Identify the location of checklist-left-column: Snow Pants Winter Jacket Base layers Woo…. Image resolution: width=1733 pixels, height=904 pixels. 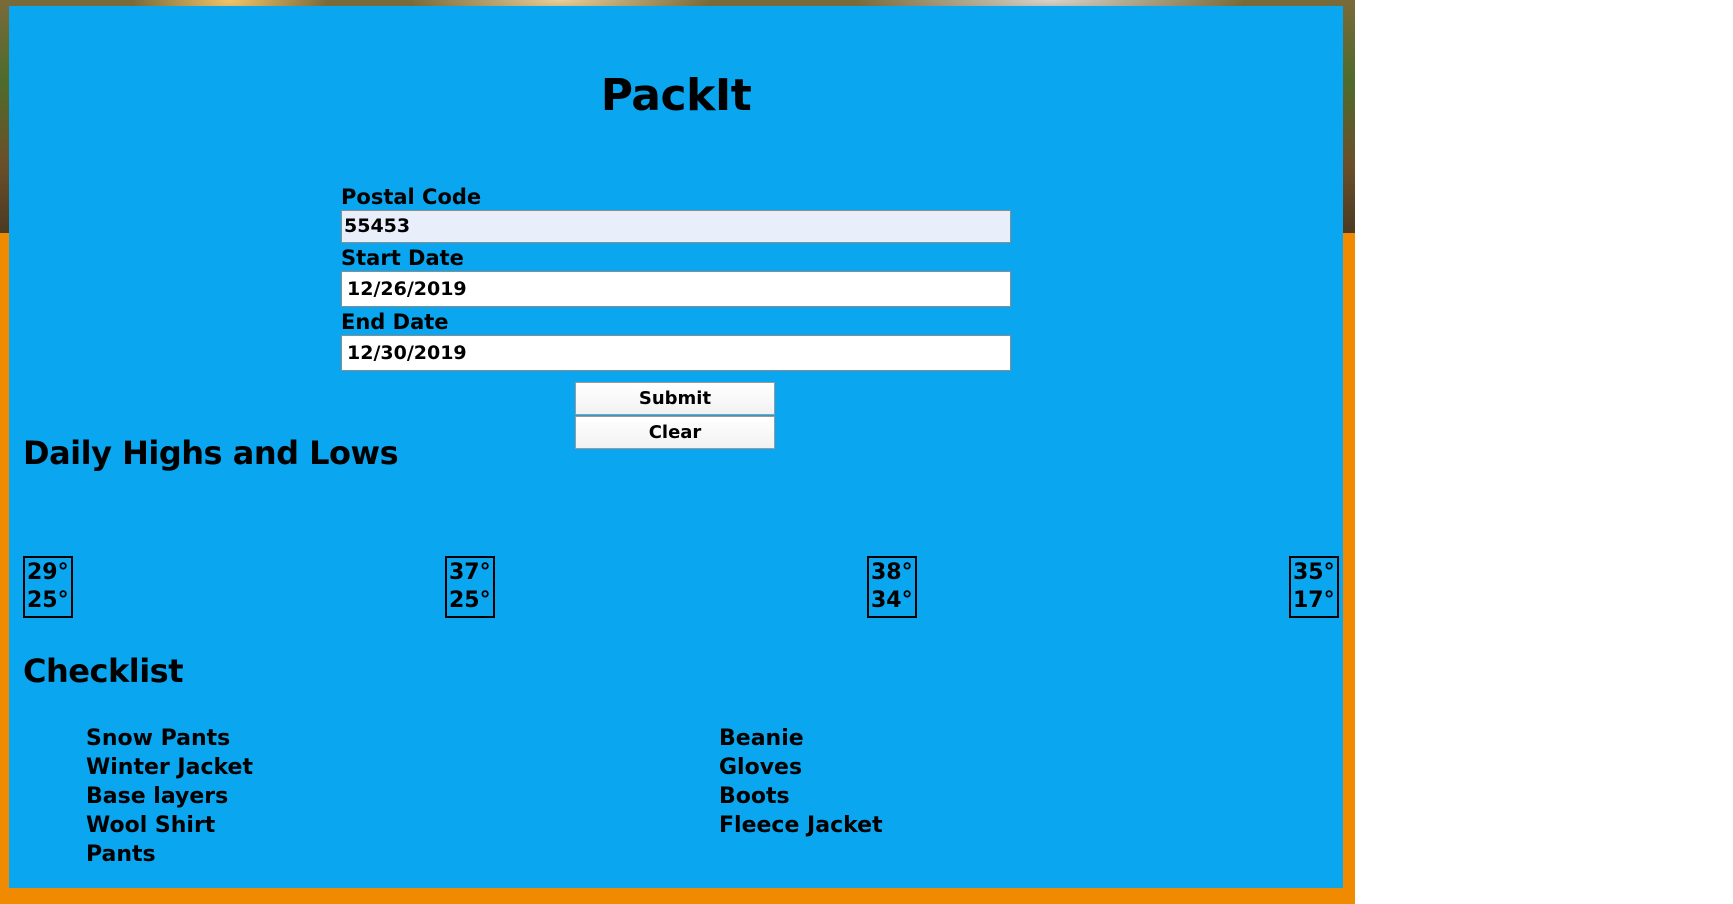
(169, 796).